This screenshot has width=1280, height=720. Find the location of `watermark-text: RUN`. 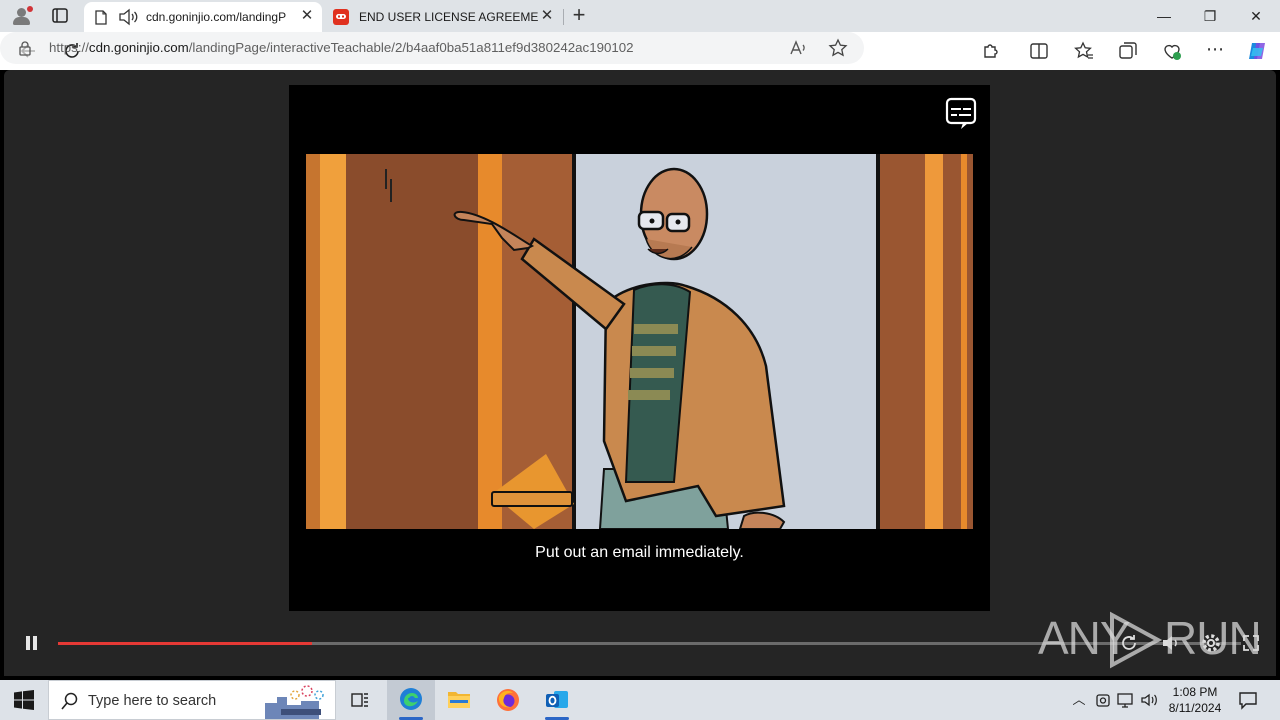

watermark-text: RUN is located at coordinates (1213, 638).